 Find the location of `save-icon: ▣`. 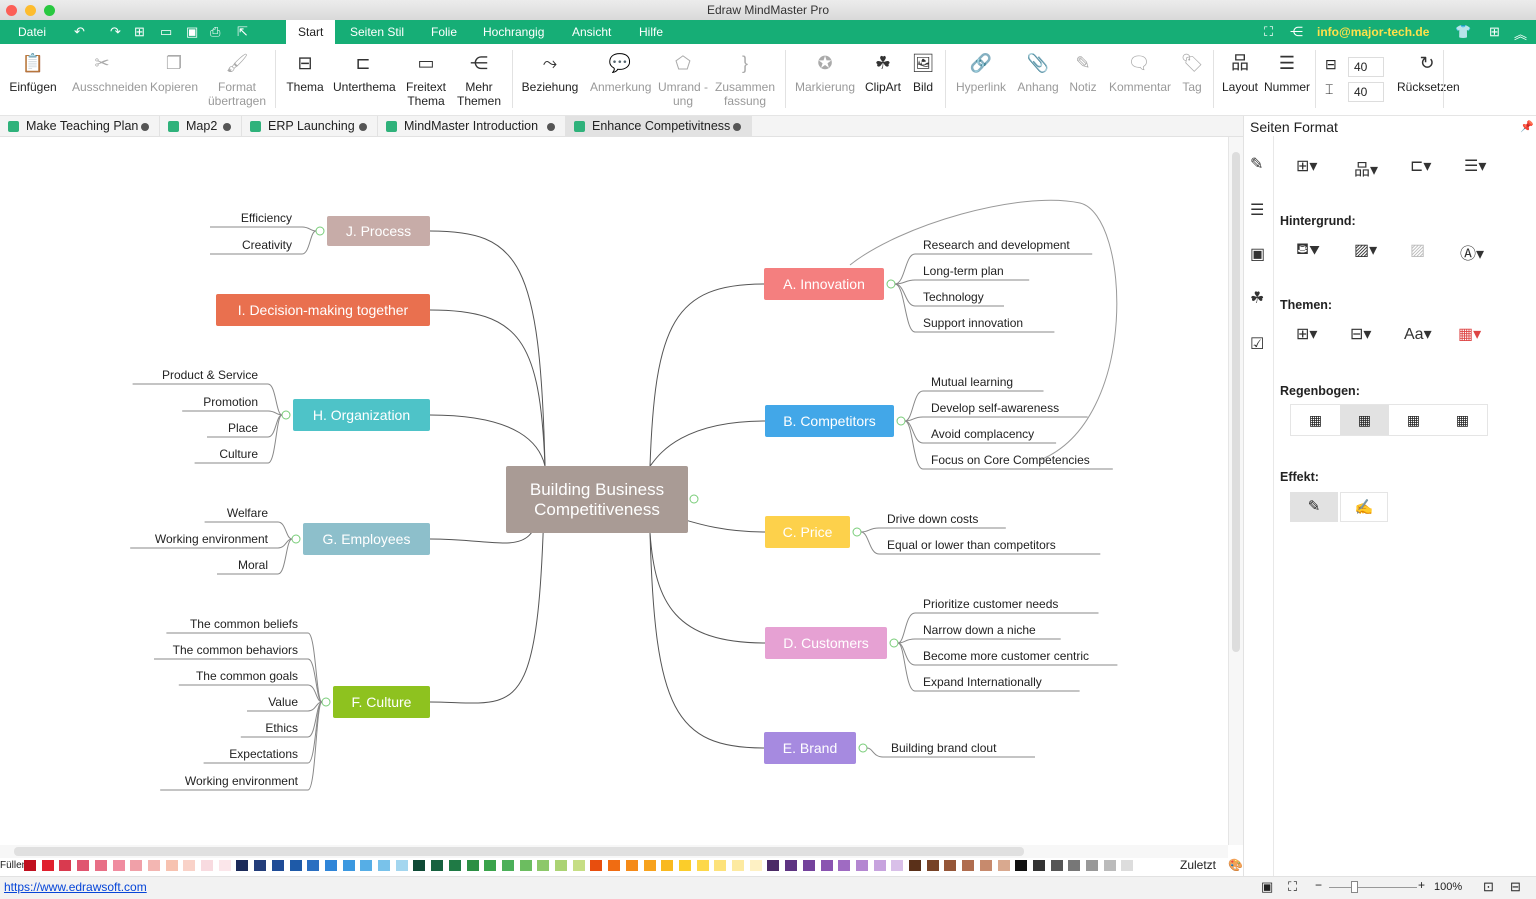

save-icon: ▣ is located at coordinates (192, 32).